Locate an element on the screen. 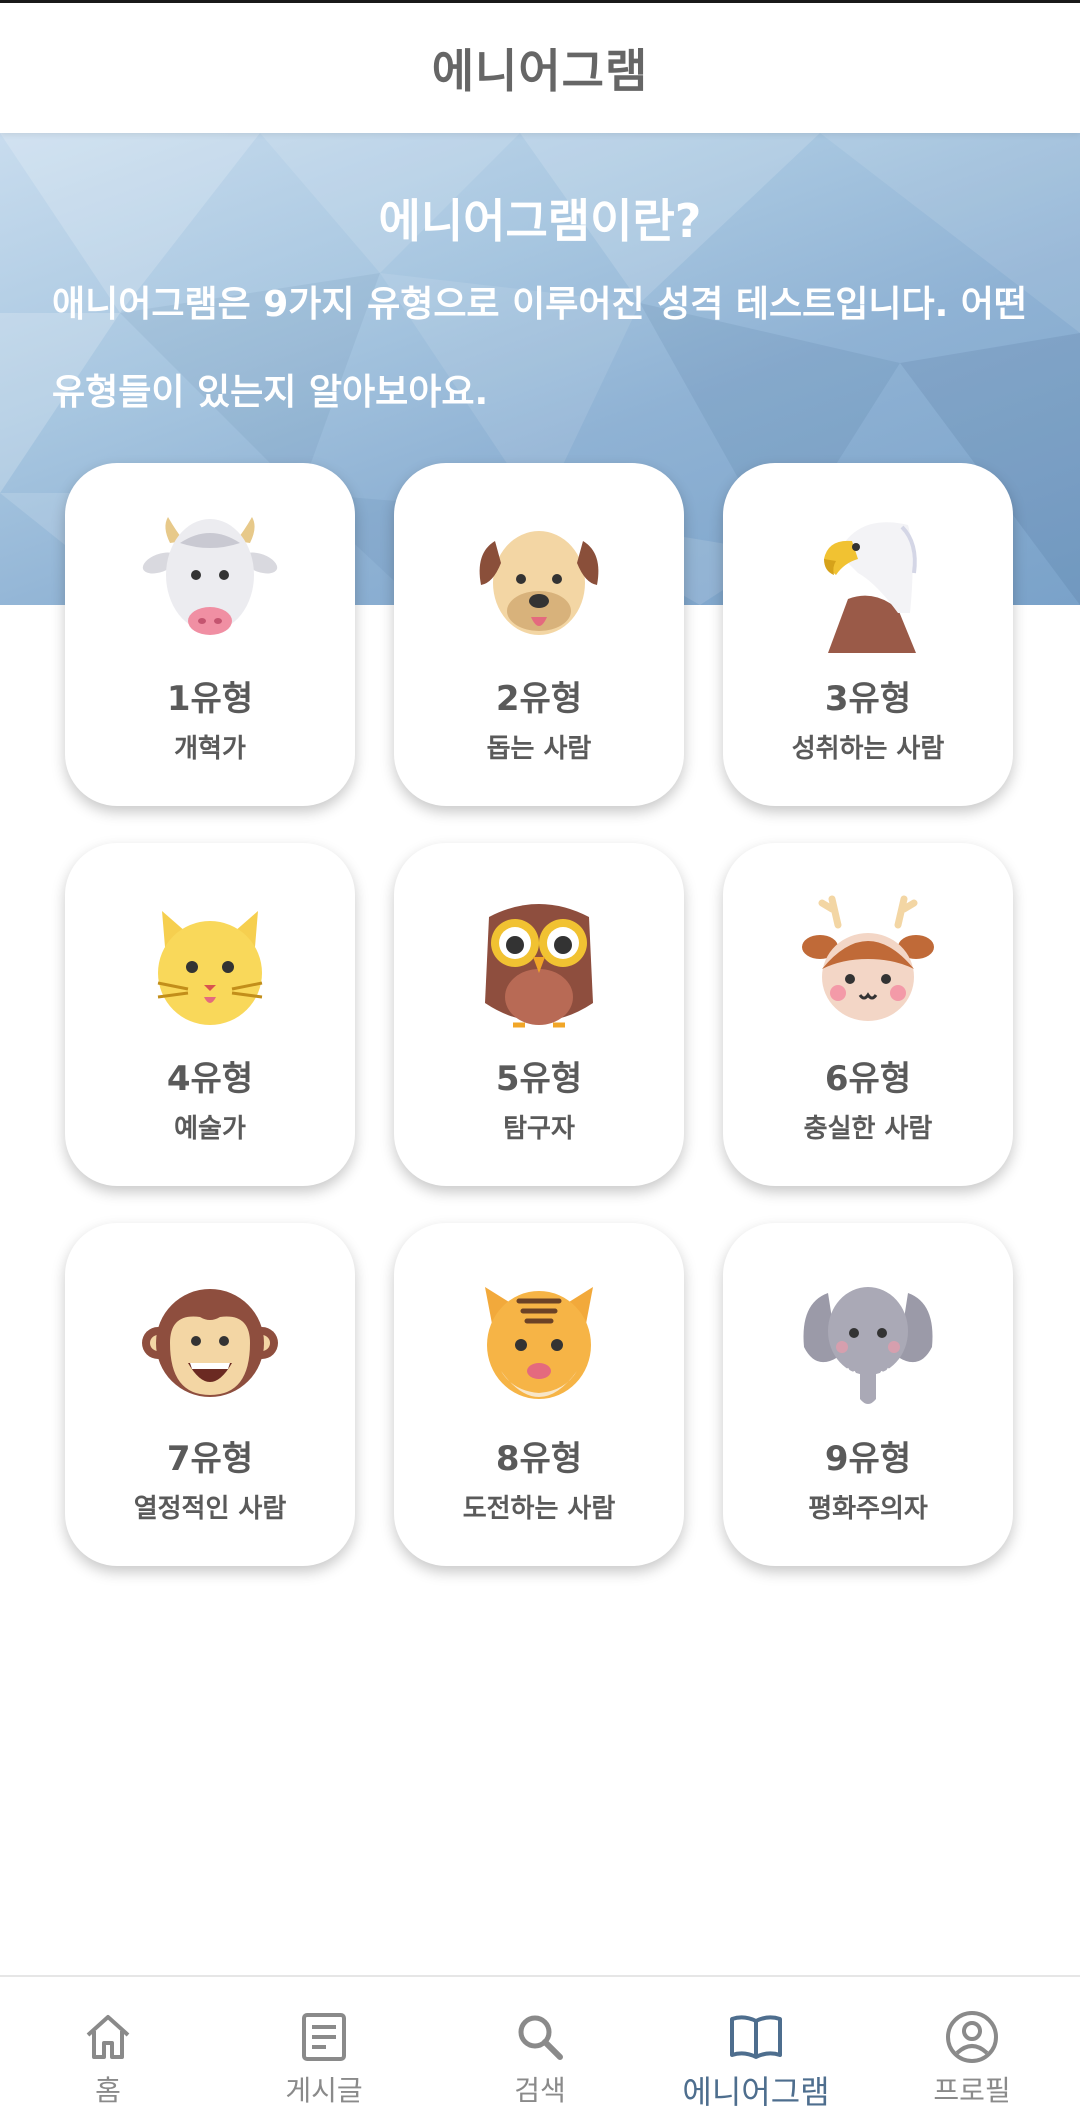 This screenshot has width=1080, height=2127. nav-item-enneagram: 에니어그램 is located at coordinates (756, 2052).